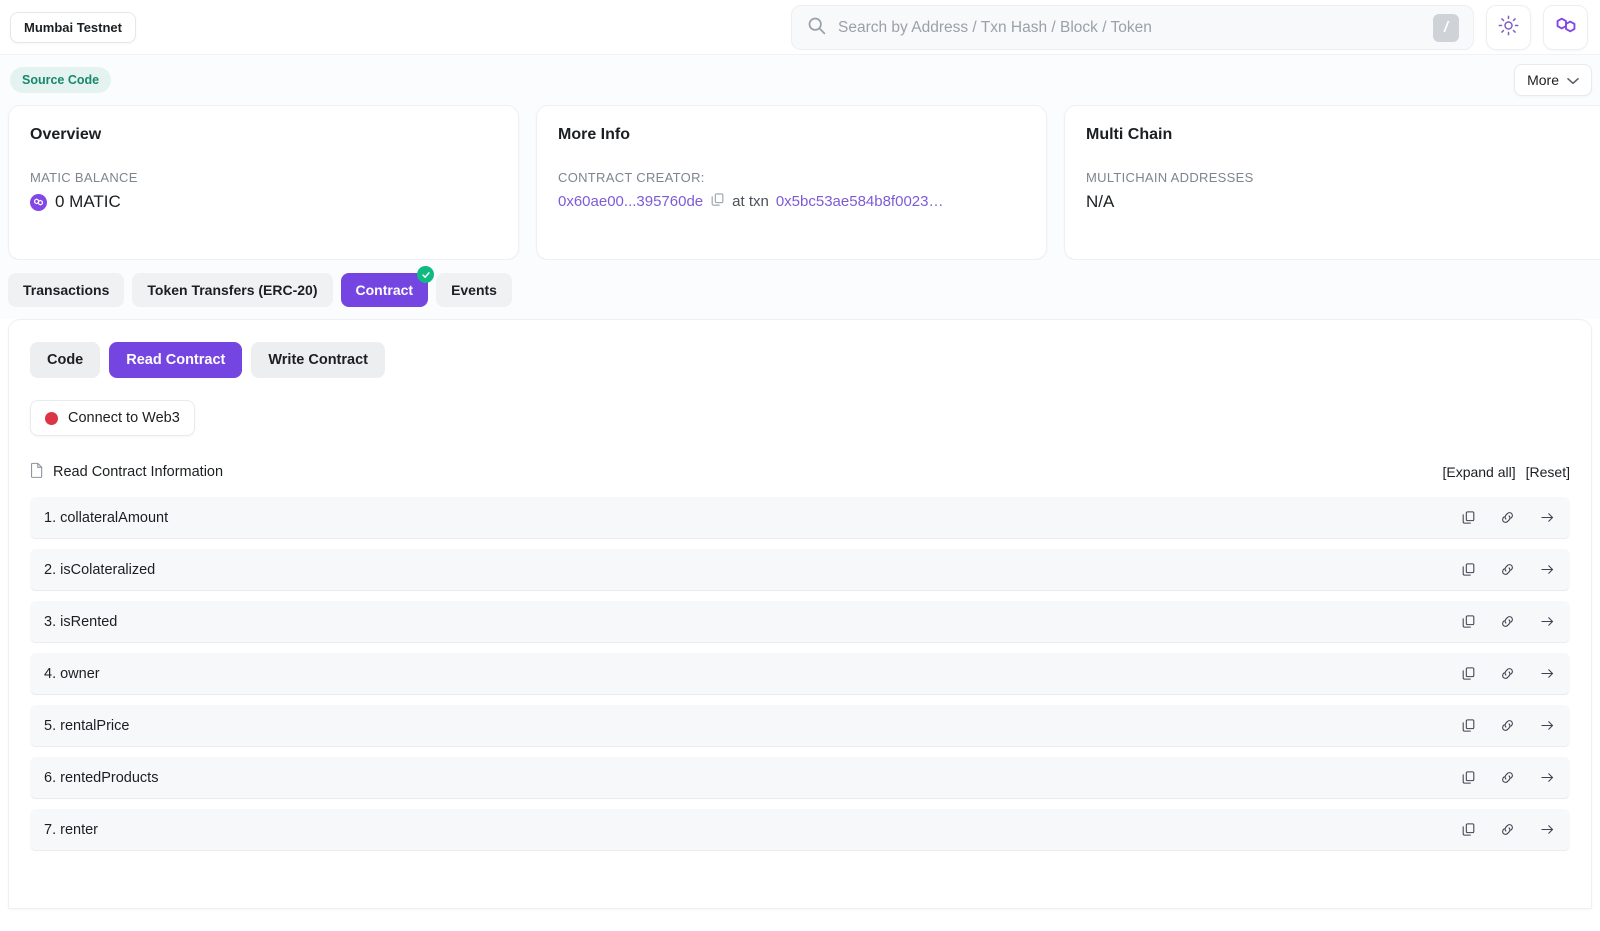  What do you see at coordinates (1446, 27) in the screenshot?
I see `search-shortcut-key: /` at bounding box center [1446, 27].